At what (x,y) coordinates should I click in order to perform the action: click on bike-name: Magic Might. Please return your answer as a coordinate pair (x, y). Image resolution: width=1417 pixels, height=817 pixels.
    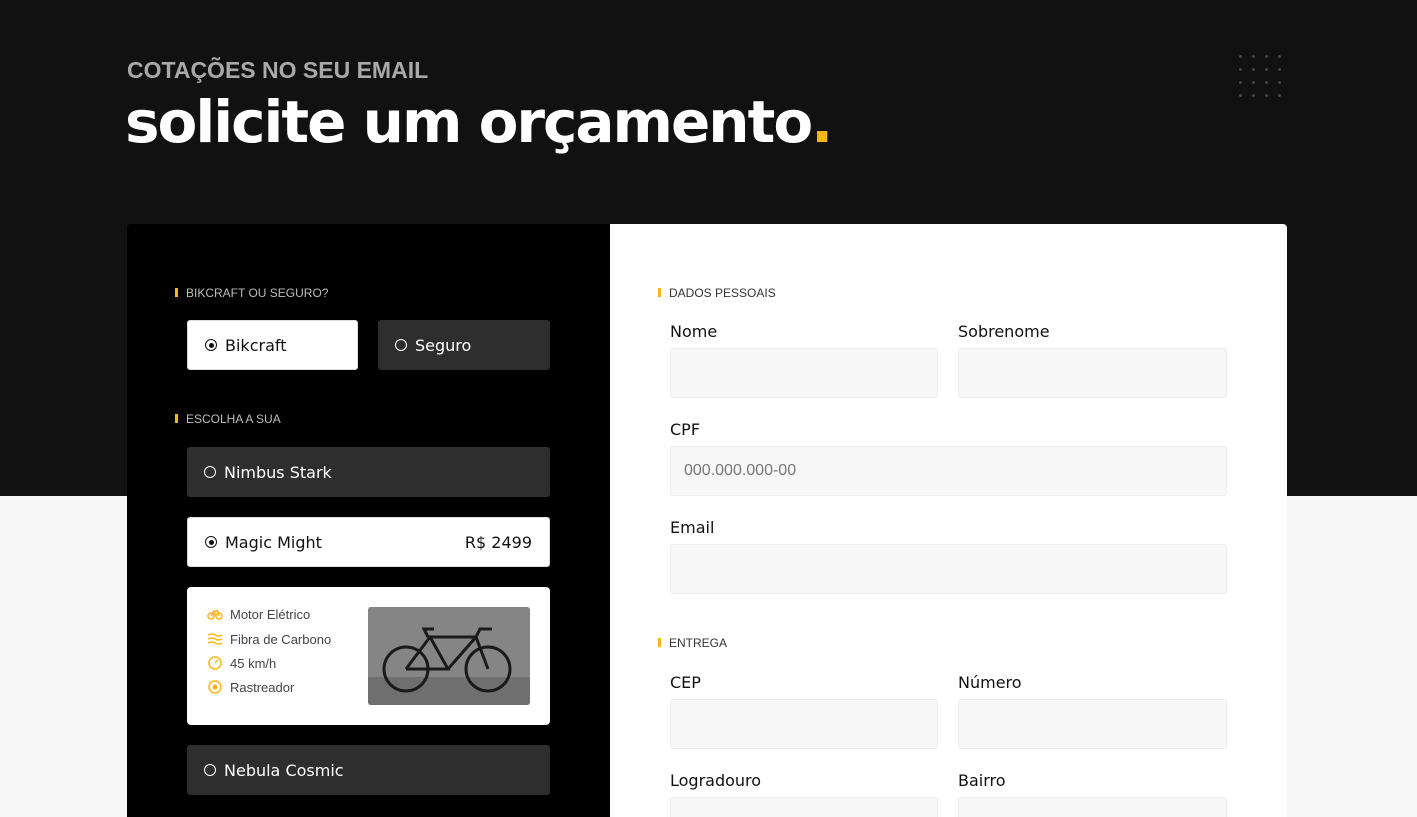
    Looking at the image, I should click on (273, 542).